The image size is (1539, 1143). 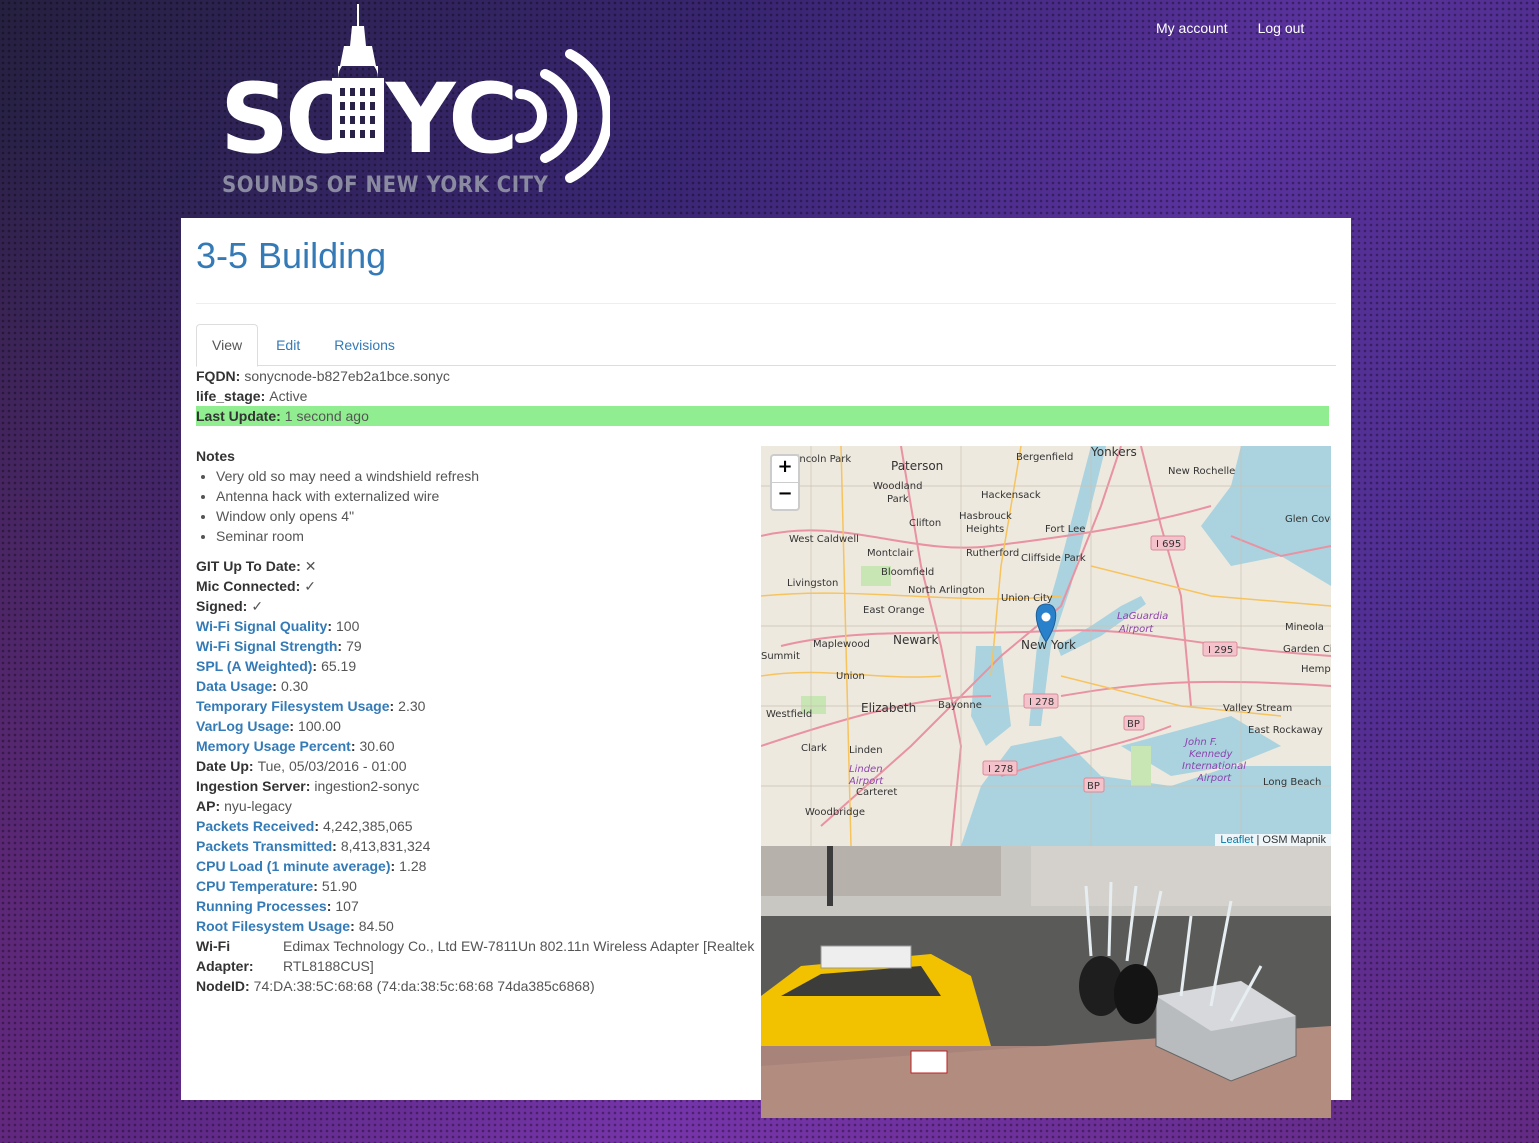 What do you see at coordinates (491, 536) in the screenshot?
I see `note-item: Seminar room` at bounding box center [491, 536].